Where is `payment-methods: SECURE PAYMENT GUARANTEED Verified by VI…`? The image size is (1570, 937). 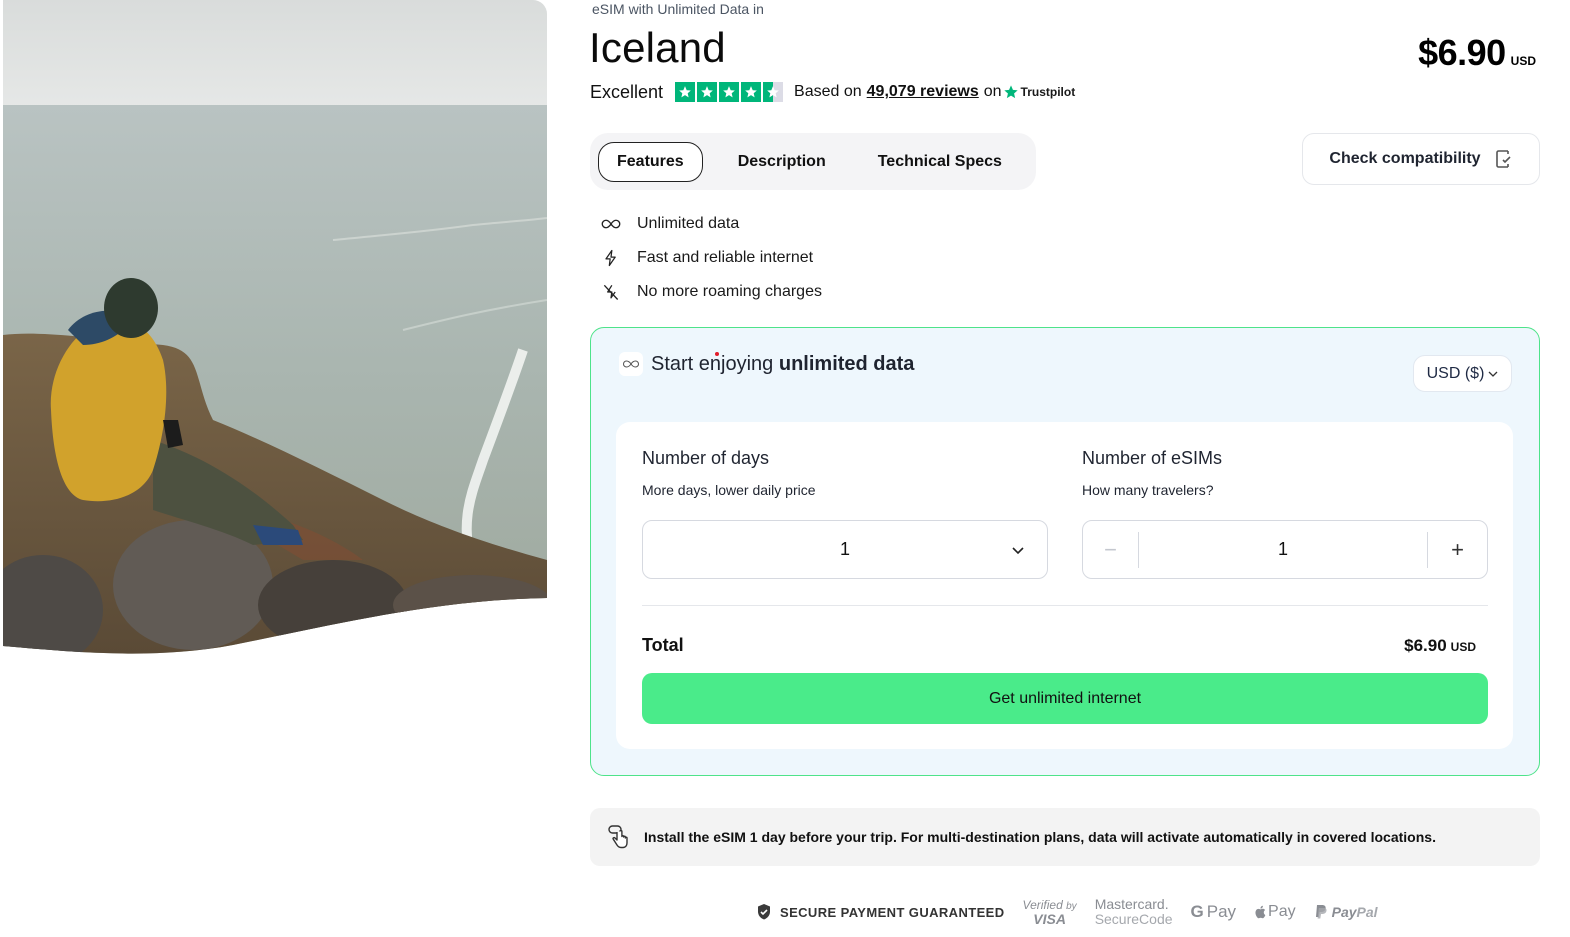
payment-methods: SECURE PAYMENT GUARANTEED Verified by VI… is located at coordinates (1067, 912).